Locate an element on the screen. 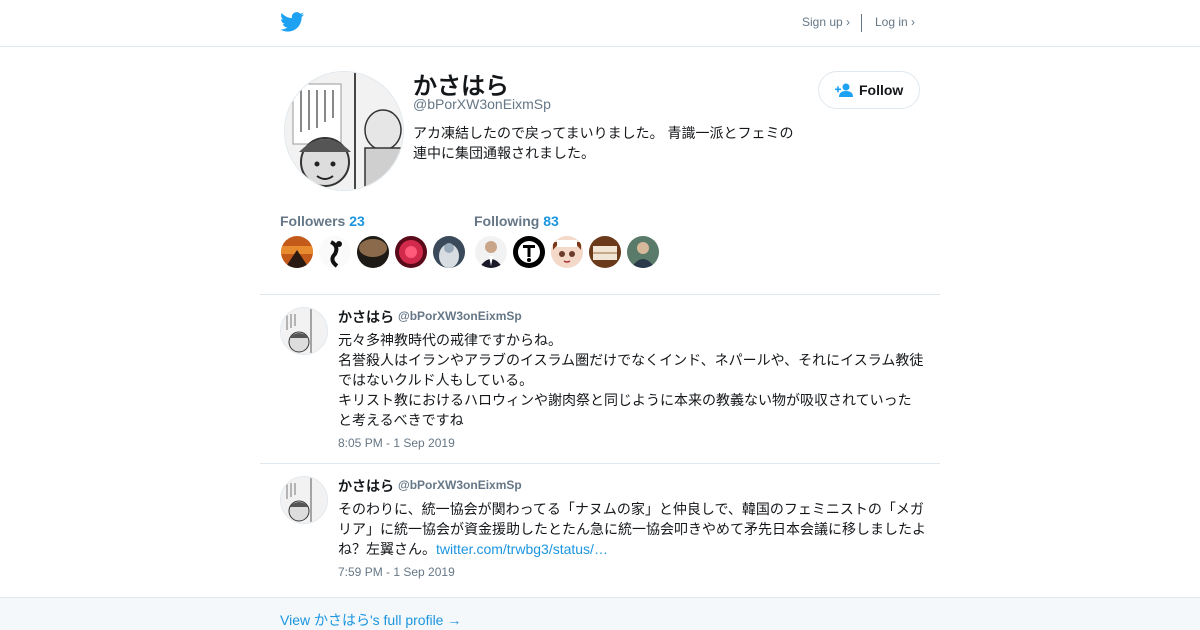 Image resolution: width=1200 pixels, height=630 pixels. tweet-line: と考えるべきですね is located at coordinates (401, 420).